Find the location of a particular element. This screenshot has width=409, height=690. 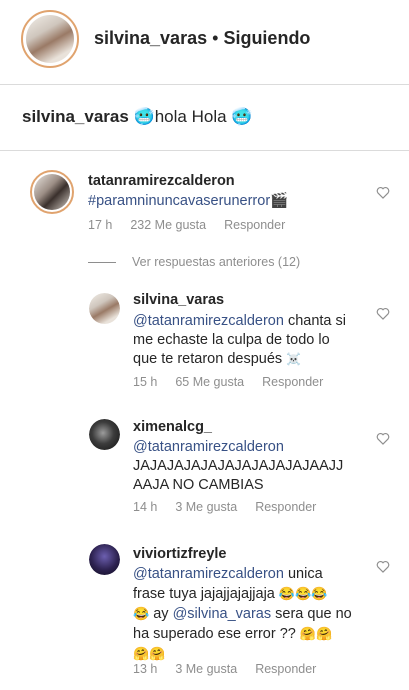

comment-hashtag: #paramninuncavaserunerror is located at coordinates (179, 201).